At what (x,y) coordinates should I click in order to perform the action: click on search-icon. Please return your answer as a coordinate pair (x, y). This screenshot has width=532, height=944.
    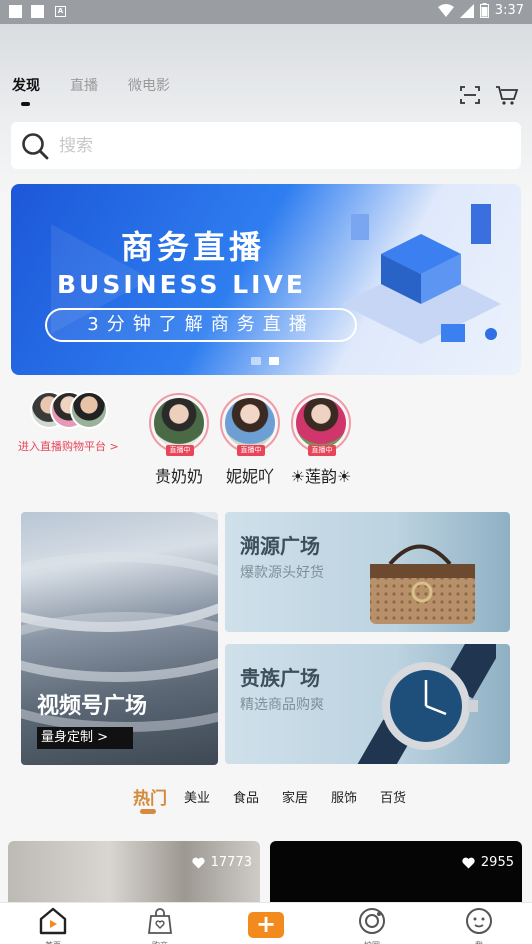
    Looking at the image, I should click on (35, 145).